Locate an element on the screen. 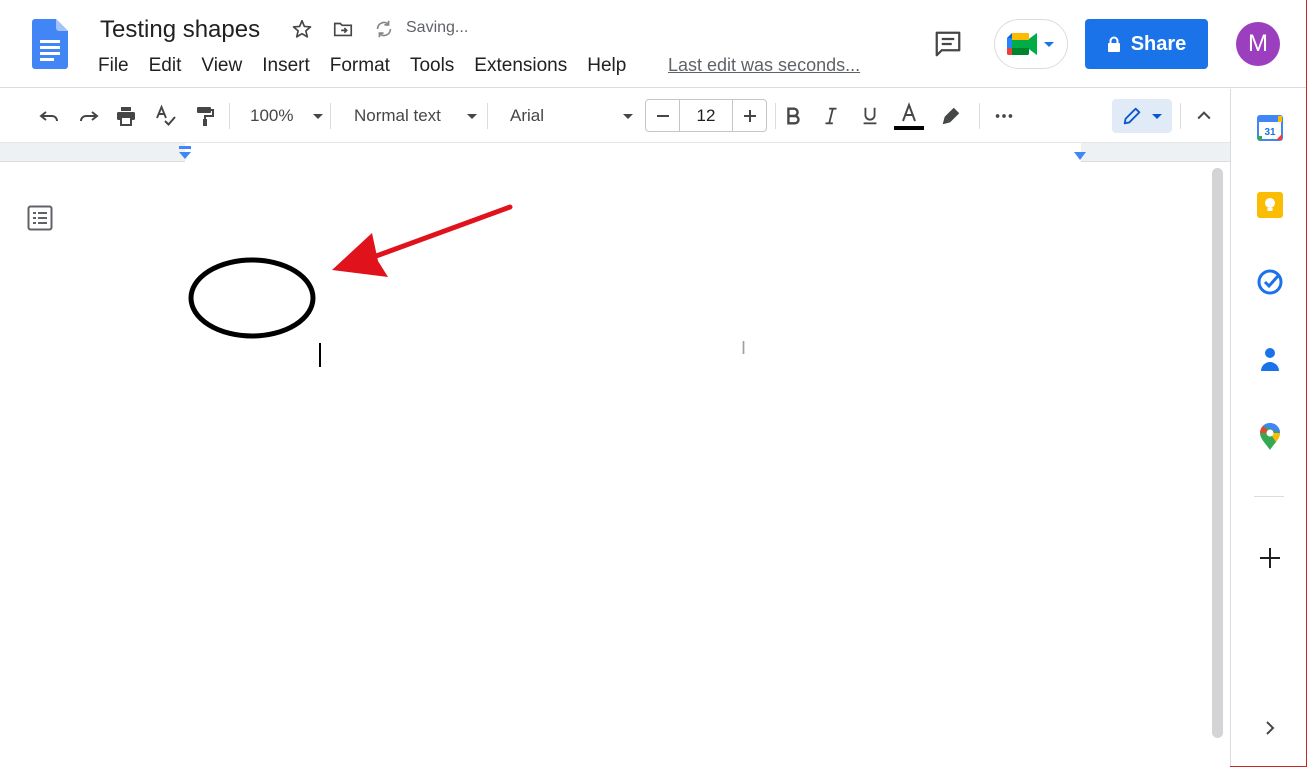 Image resolution: width=1307 pixels, height=767 pixels. redo-icon is located at coordinates (89, 116).